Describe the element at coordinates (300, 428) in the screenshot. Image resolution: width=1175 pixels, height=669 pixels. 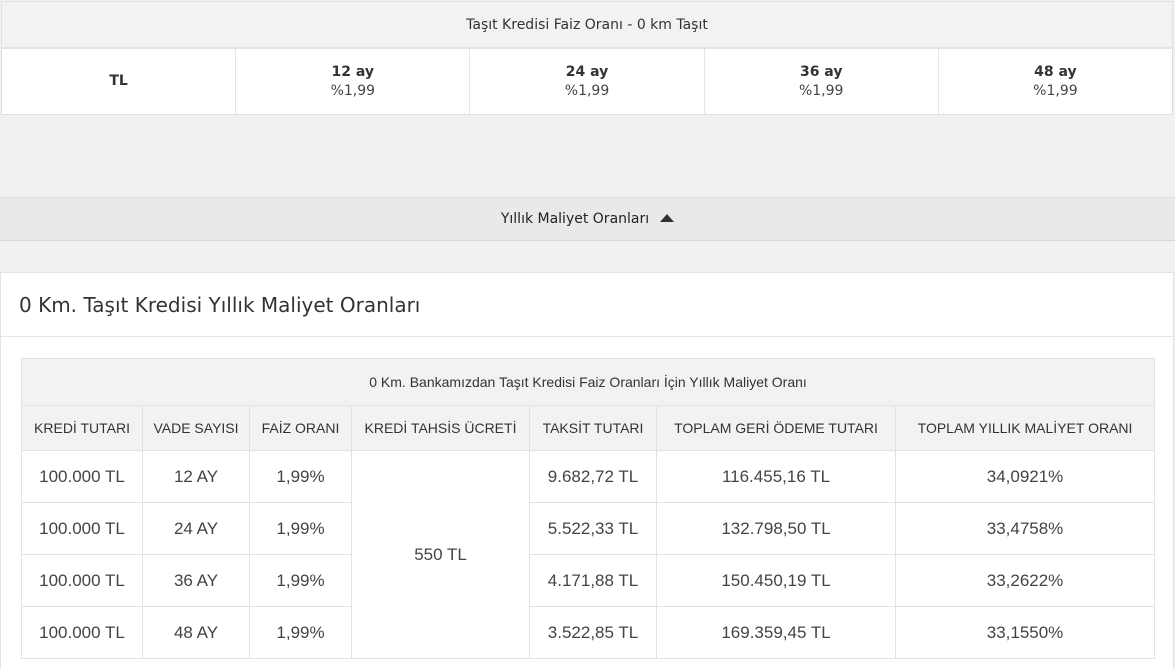
I see `column-header: FAİZ ORANI` at that location.